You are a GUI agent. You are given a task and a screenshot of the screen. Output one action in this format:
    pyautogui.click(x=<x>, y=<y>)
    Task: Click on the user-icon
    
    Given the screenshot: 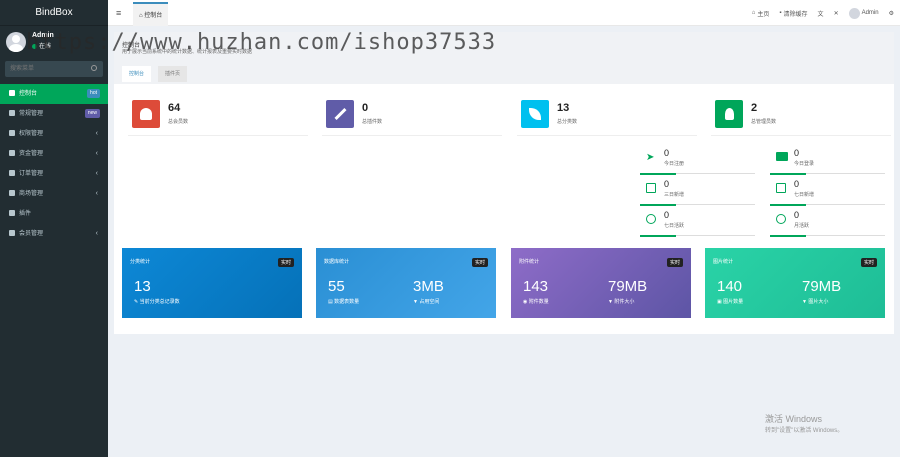 What is the action you would take?
    pyautogui.click(x=729, y=114)
    